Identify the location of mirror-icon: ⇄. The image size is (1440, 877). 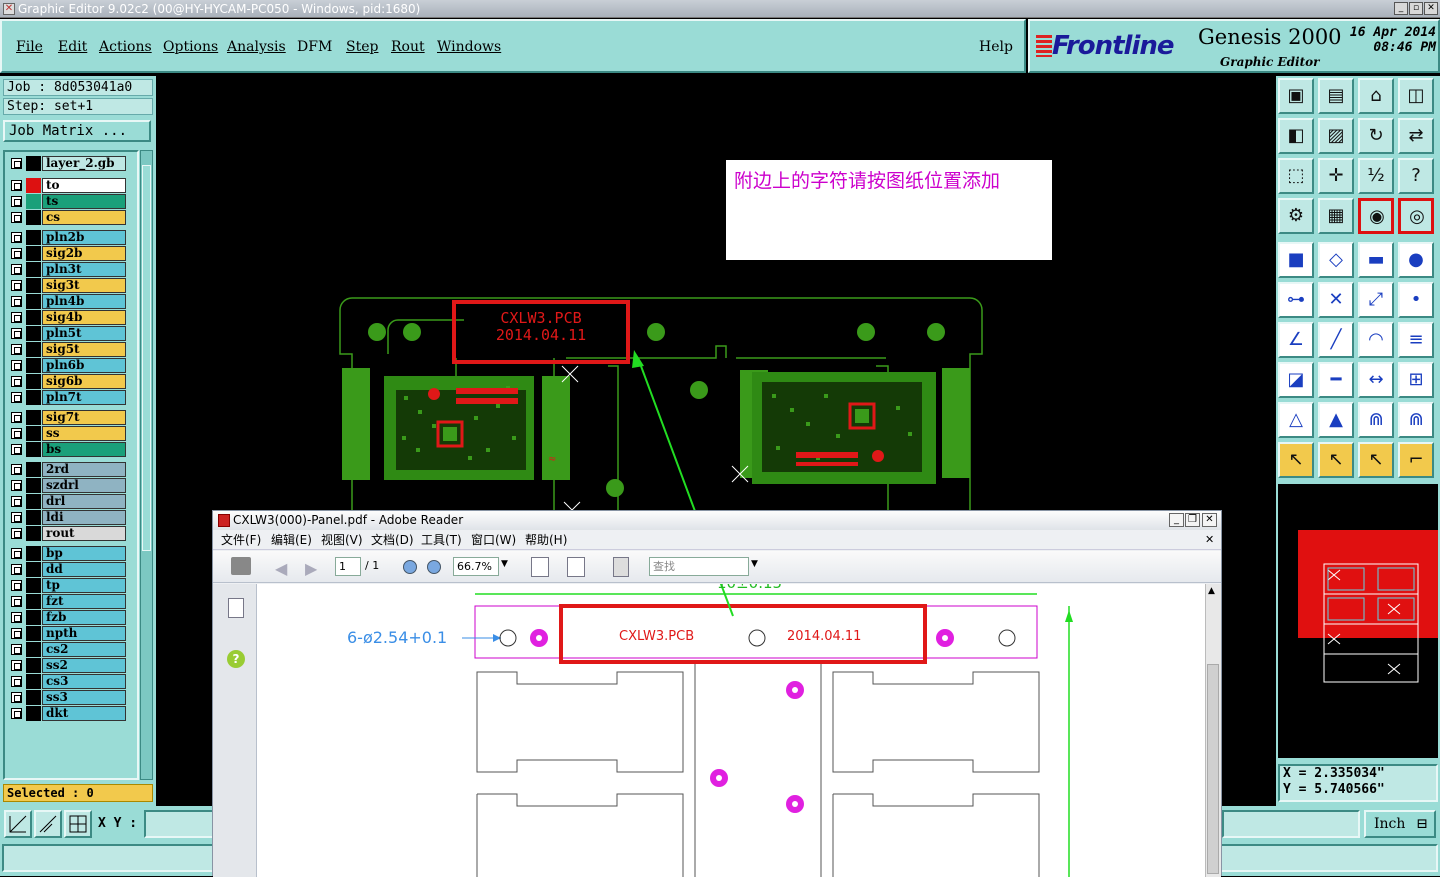
(1416, 136).